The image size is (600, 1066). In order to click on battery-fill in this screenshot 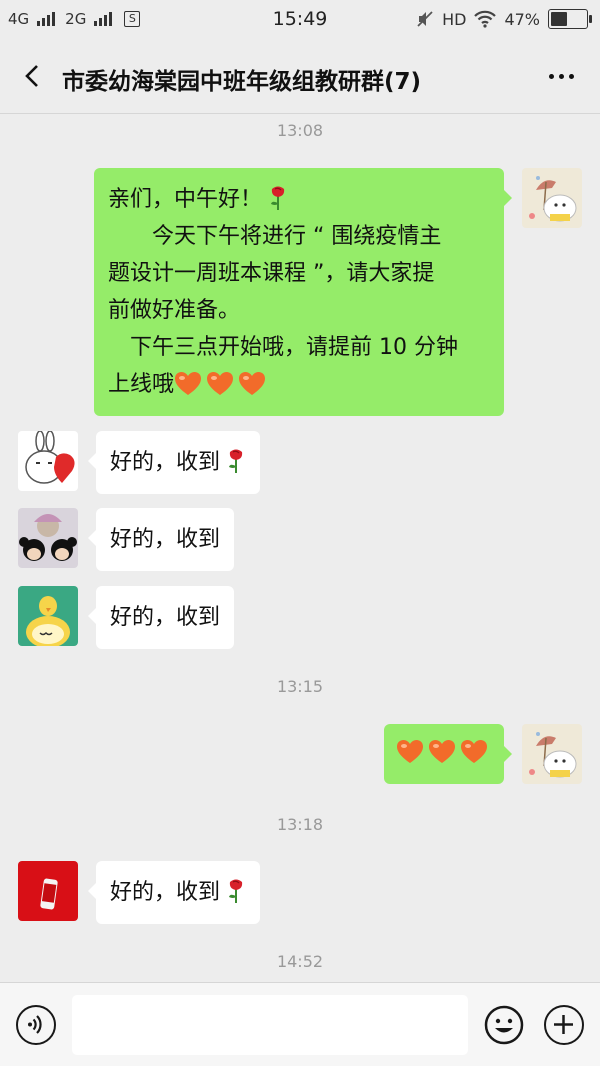, I will do `click(559, 19)`.